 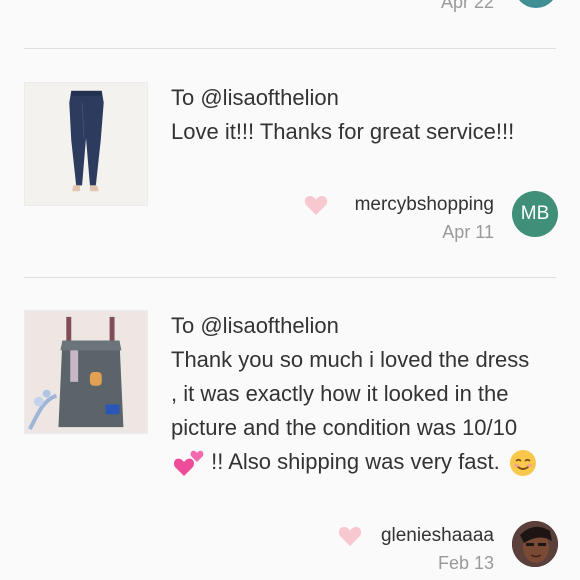 I want to click on avatar, so click(x=535, y=544).